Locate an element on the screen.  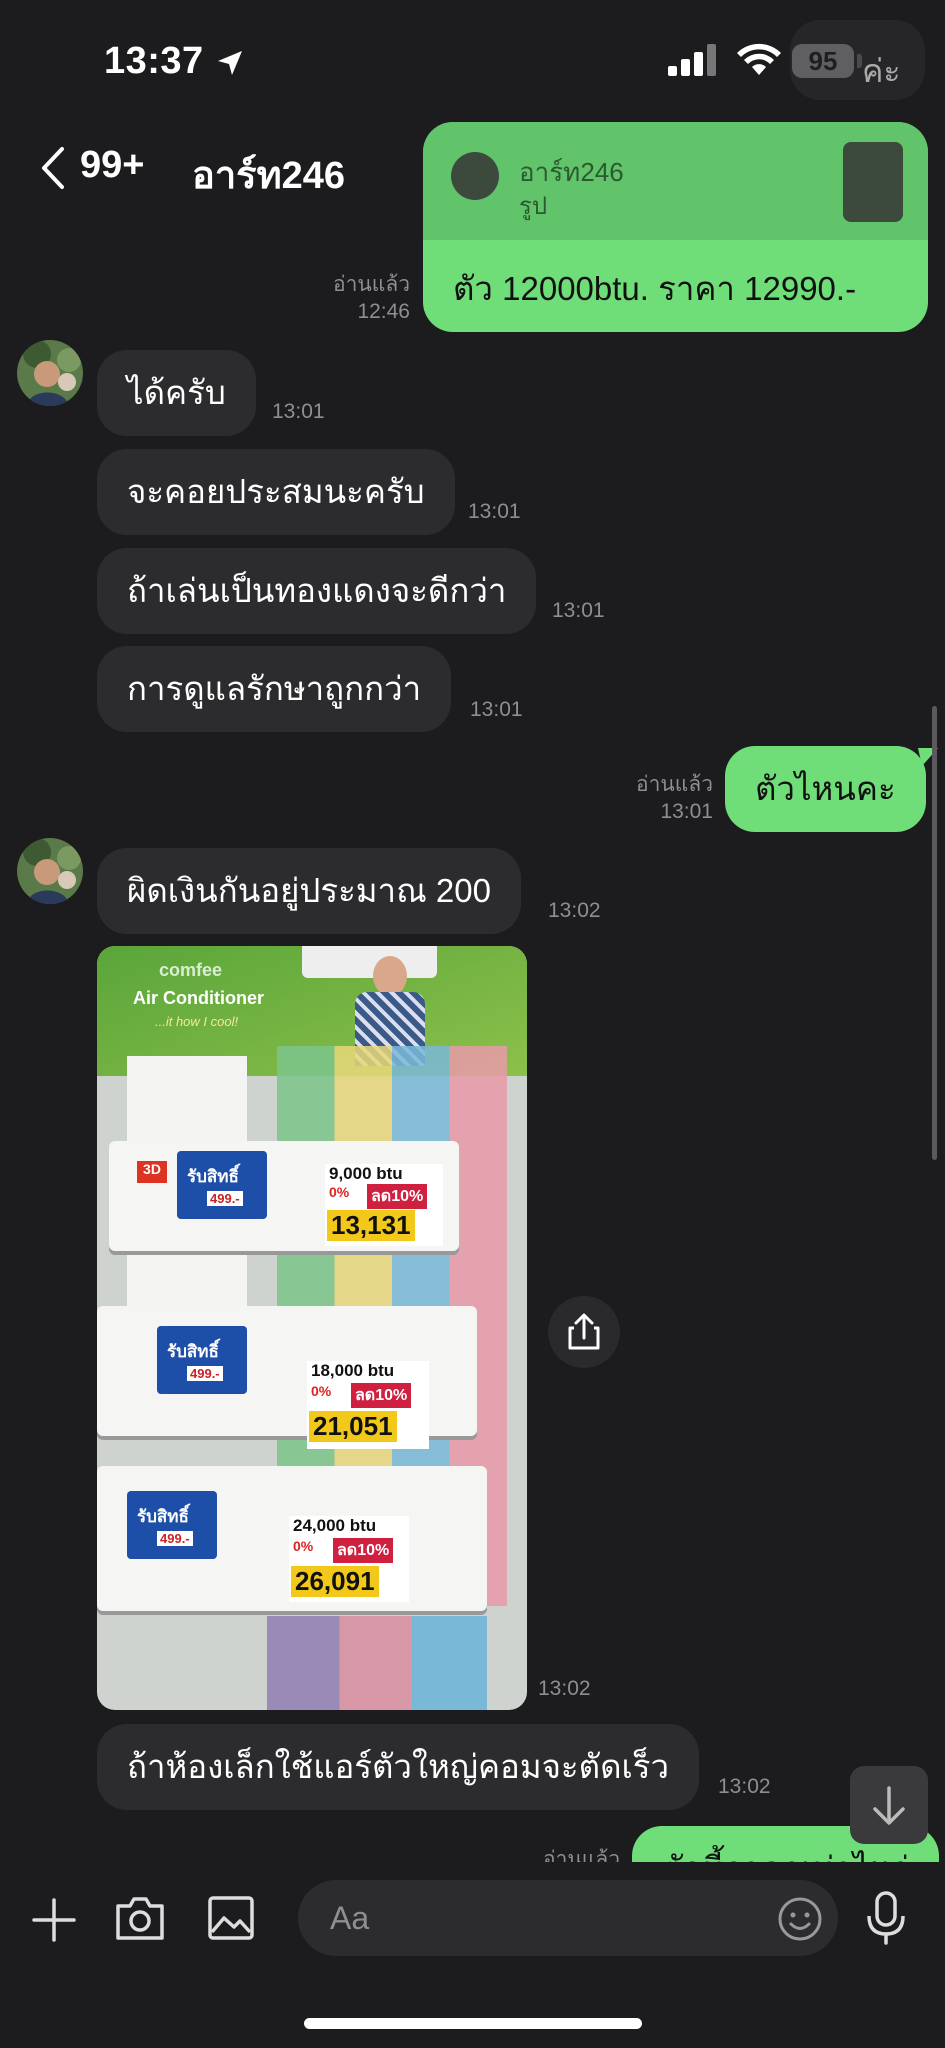
reply-preview-avatar is located at coordinates (475, 176).